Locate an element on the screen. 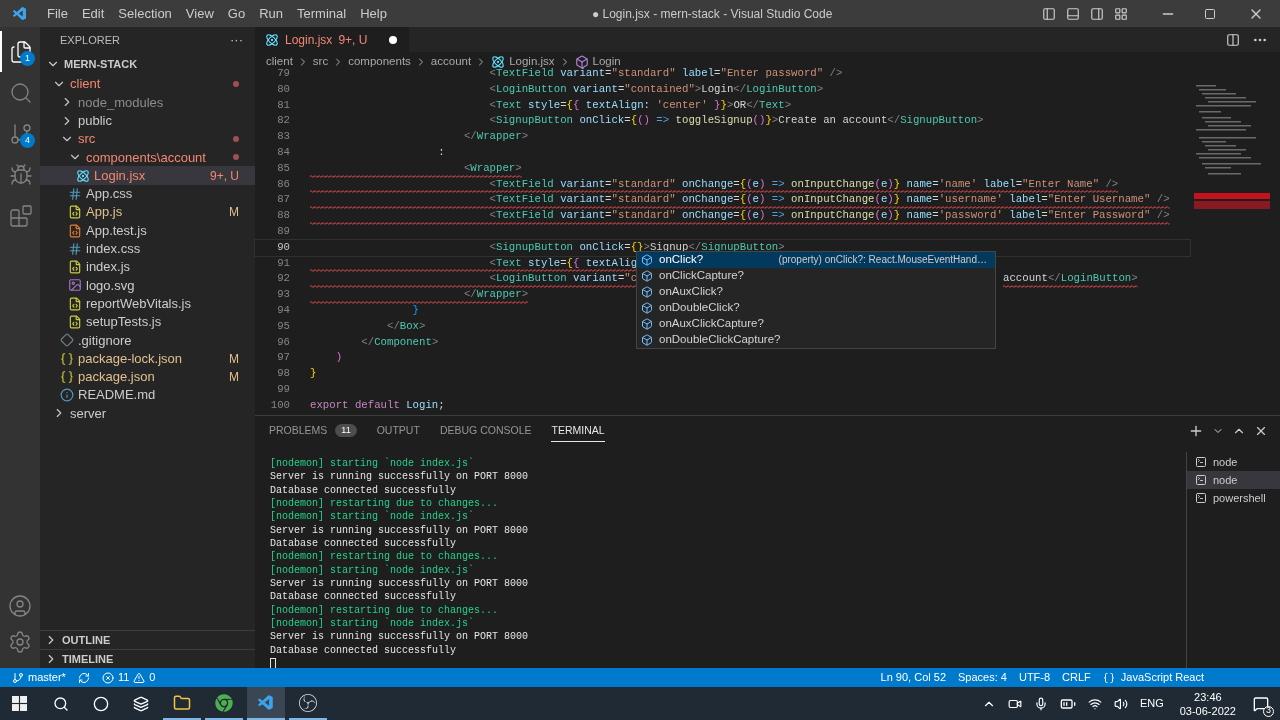 The height and width of the screenshot is (720, 1280). toggle-secondary-sidebar-icon is located at coordinates (1097, 13).